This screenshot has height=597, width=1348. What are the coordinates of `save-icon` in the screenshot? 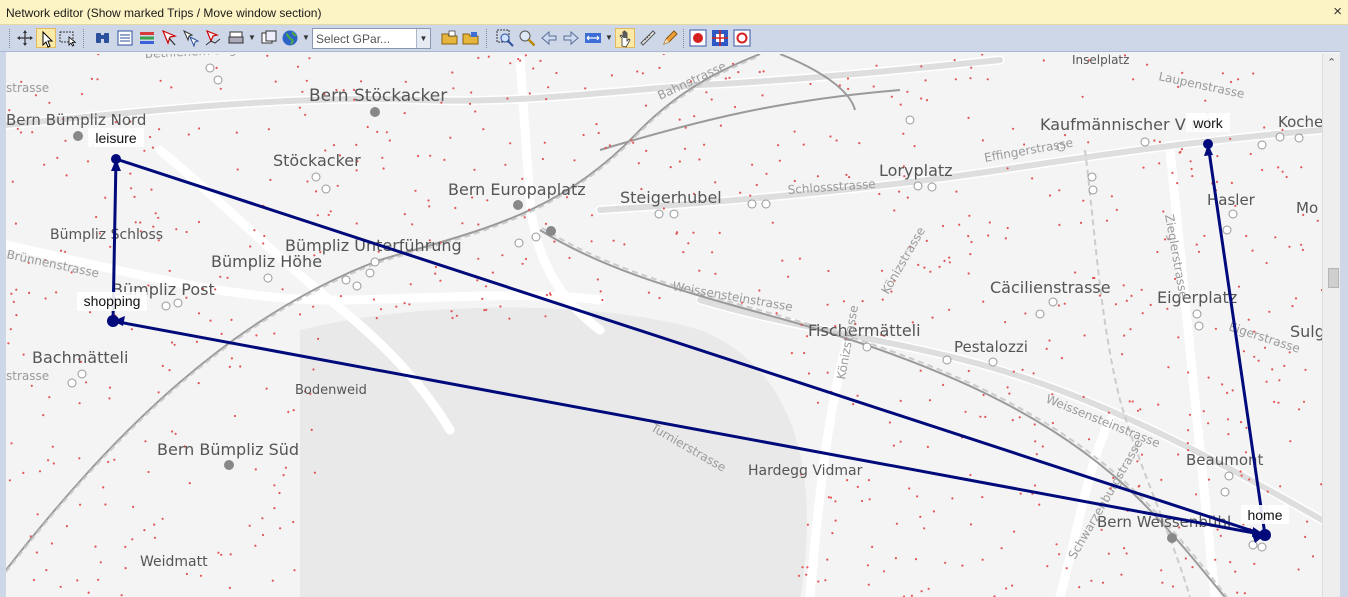 It's located at (471, 38).